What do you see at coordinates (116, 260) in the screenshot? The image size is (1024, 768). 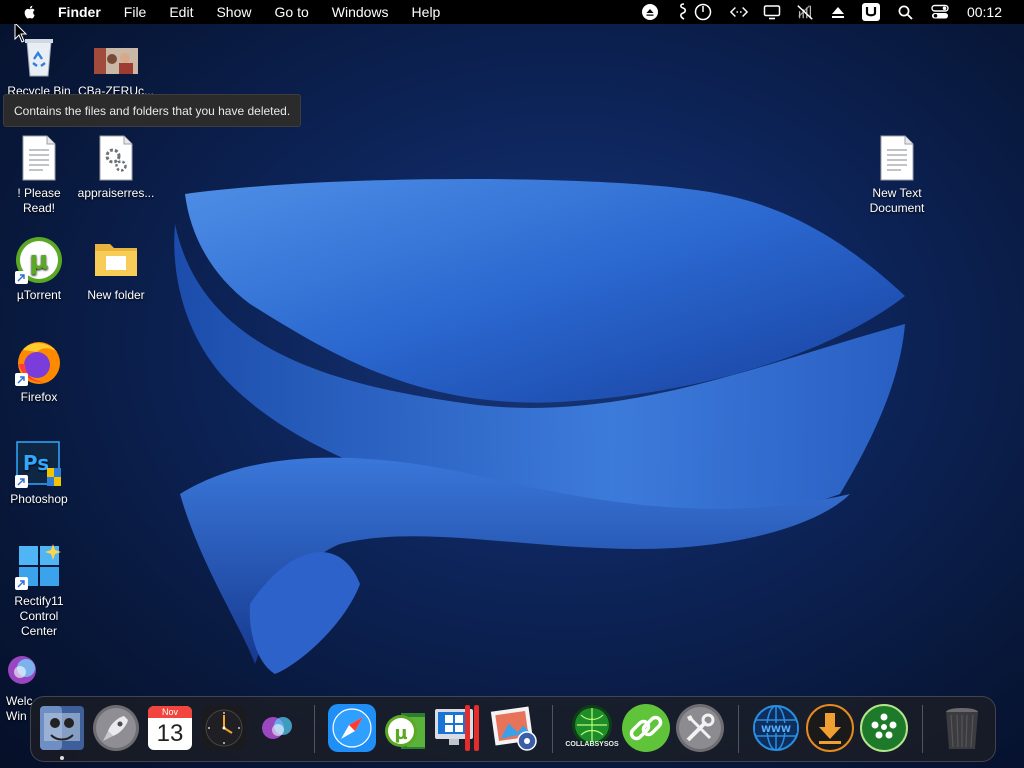 I see `folder-icon` at bounding box center [116, 260].